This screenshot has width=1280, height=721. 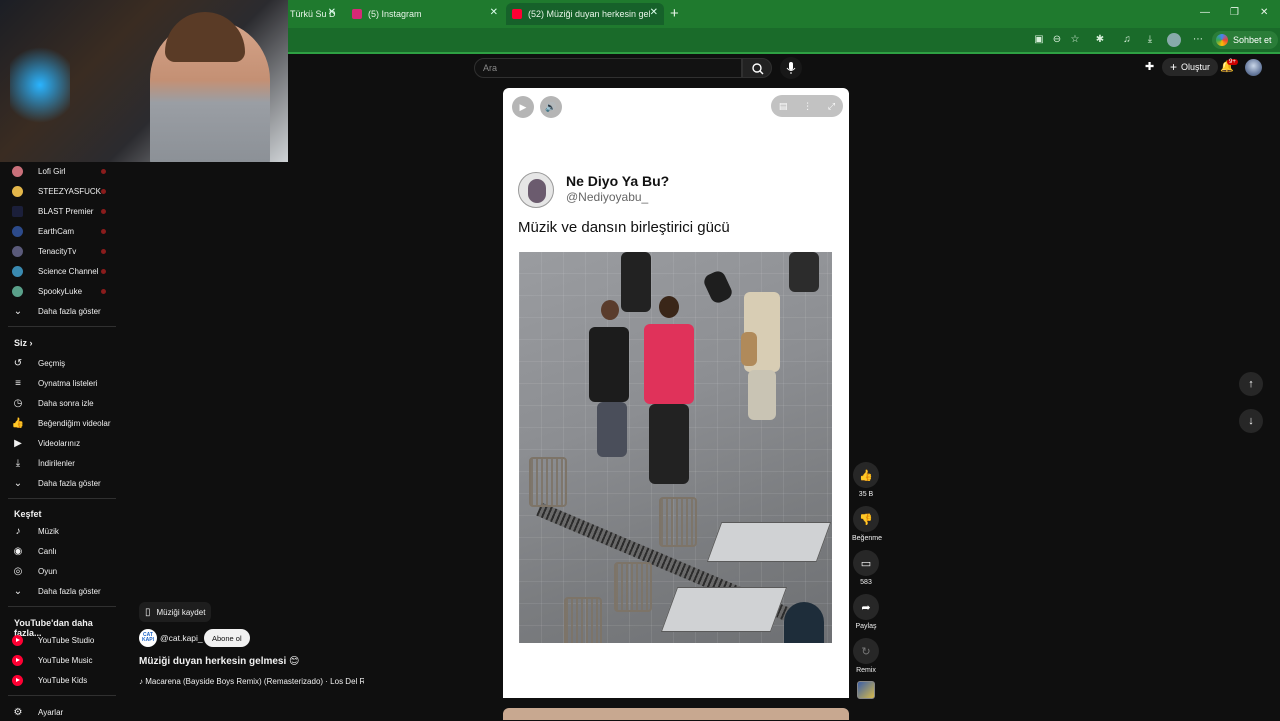 I want to click on next-short-preview, so click(x=676, y=714).